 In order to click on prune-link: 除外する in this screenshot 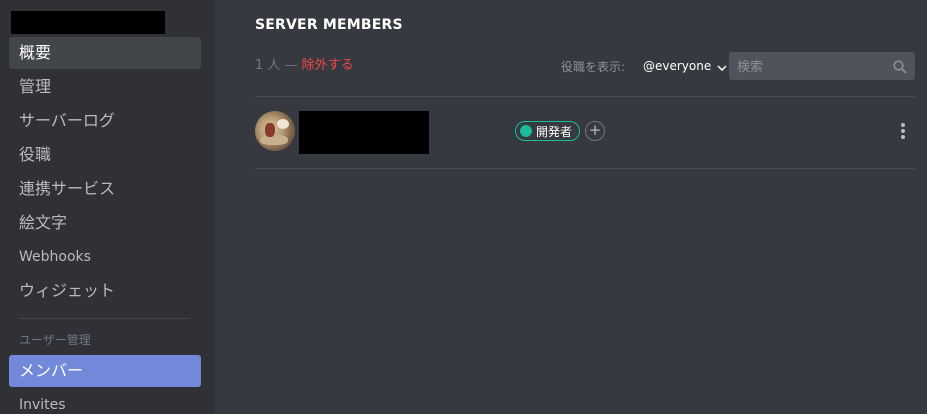, I will do `click(328, 65)`.